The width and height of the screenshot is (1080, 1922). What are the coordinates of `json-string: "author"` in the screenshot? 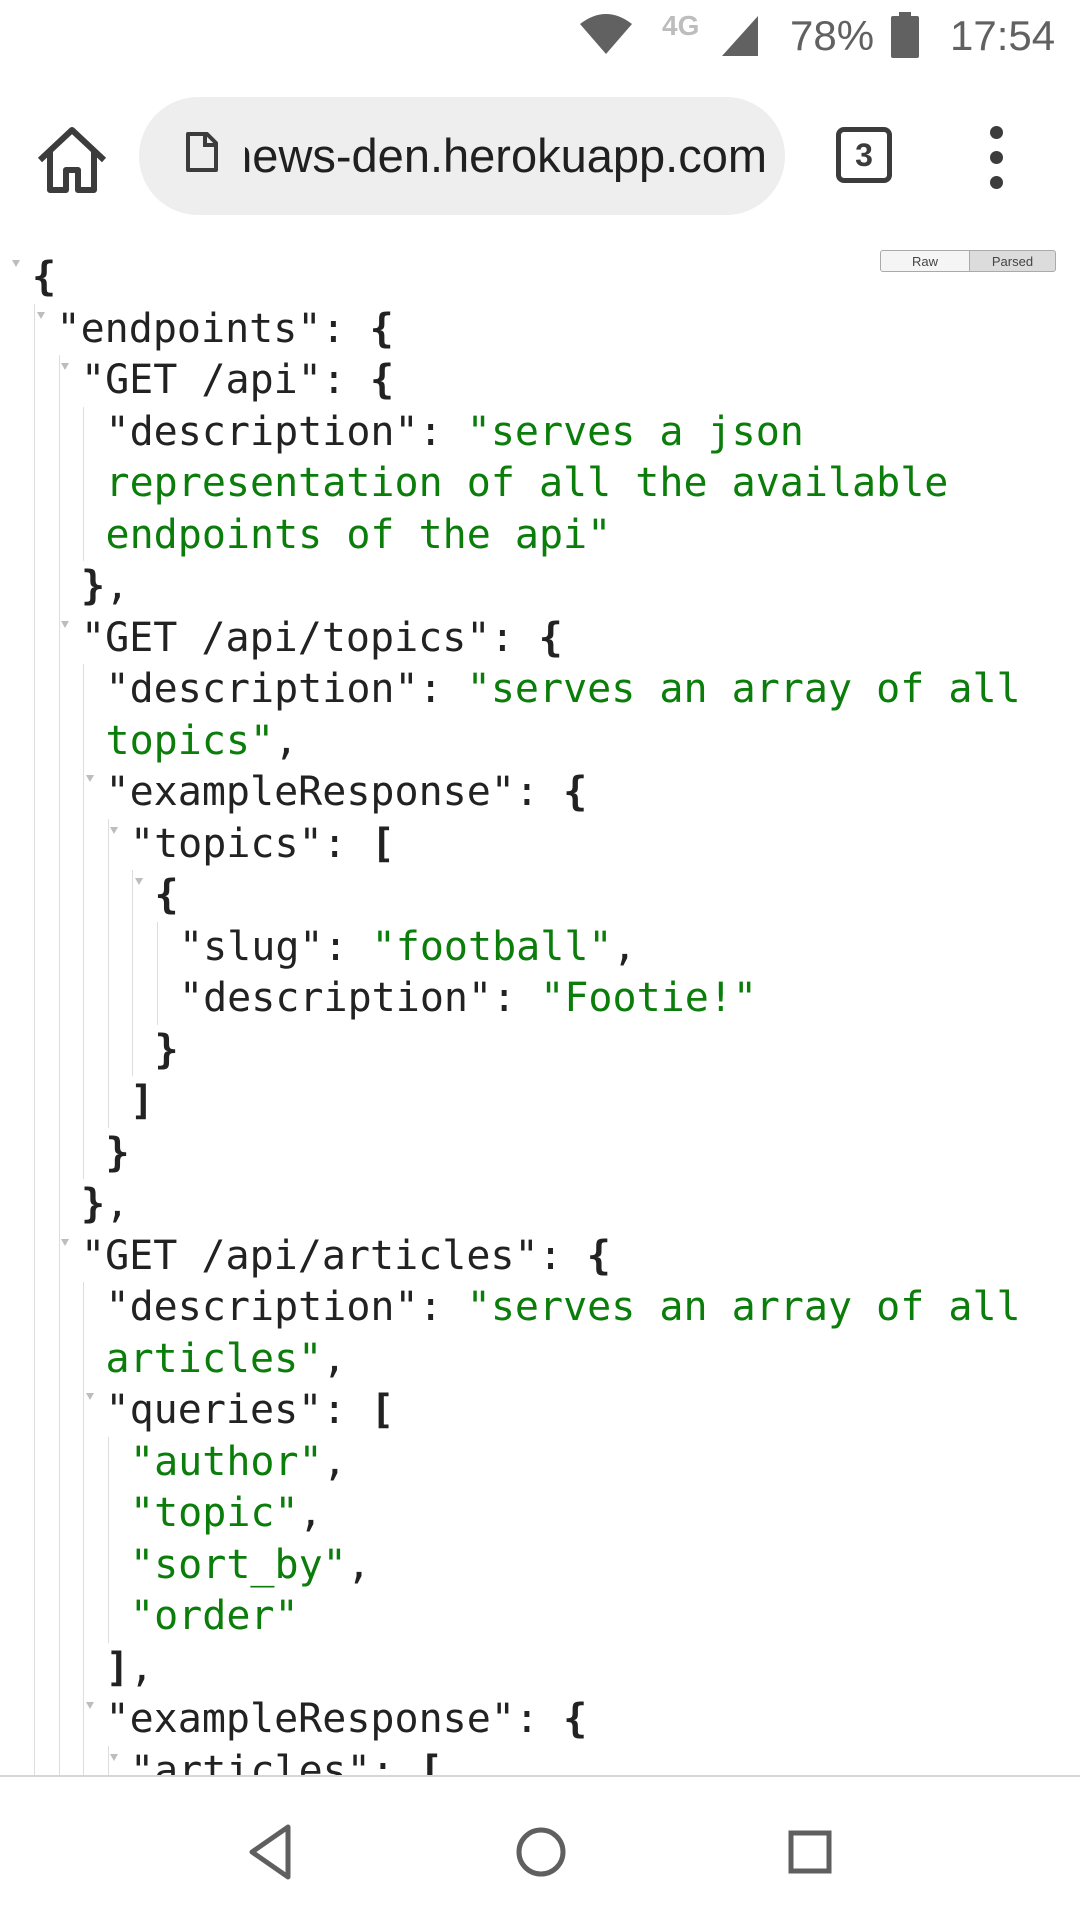 It's located at (226, 1461).